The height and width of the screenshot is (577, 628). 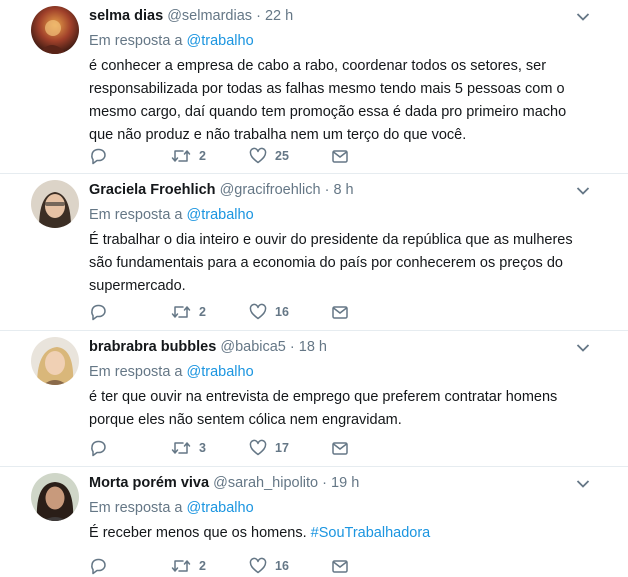 I want to click on like-count: 25, so click(x=282, y=156).